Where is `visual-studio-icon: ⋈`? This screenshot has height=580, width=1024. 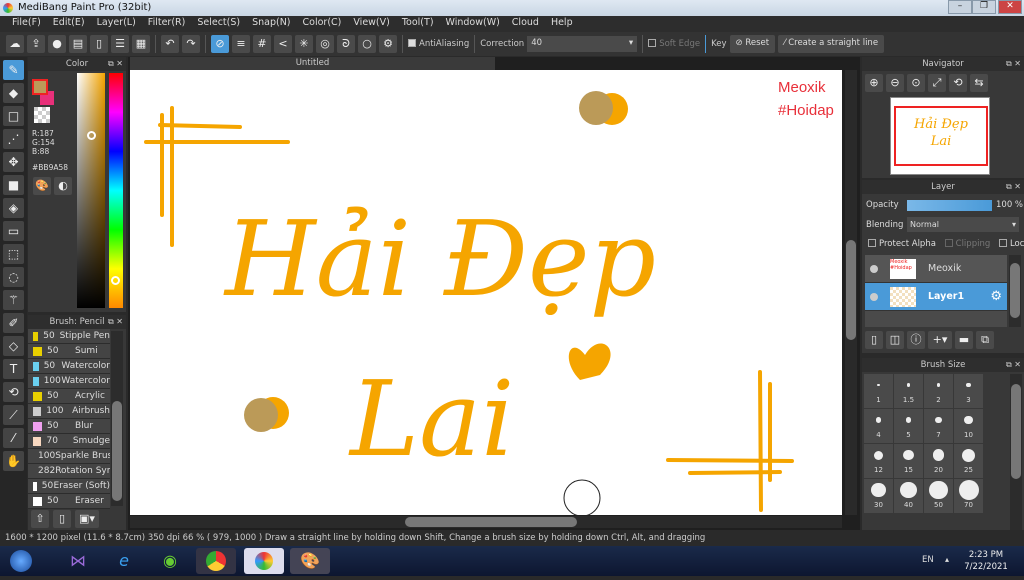 visual-studio-icon: ⋈ is located at coordinates (78, 561).